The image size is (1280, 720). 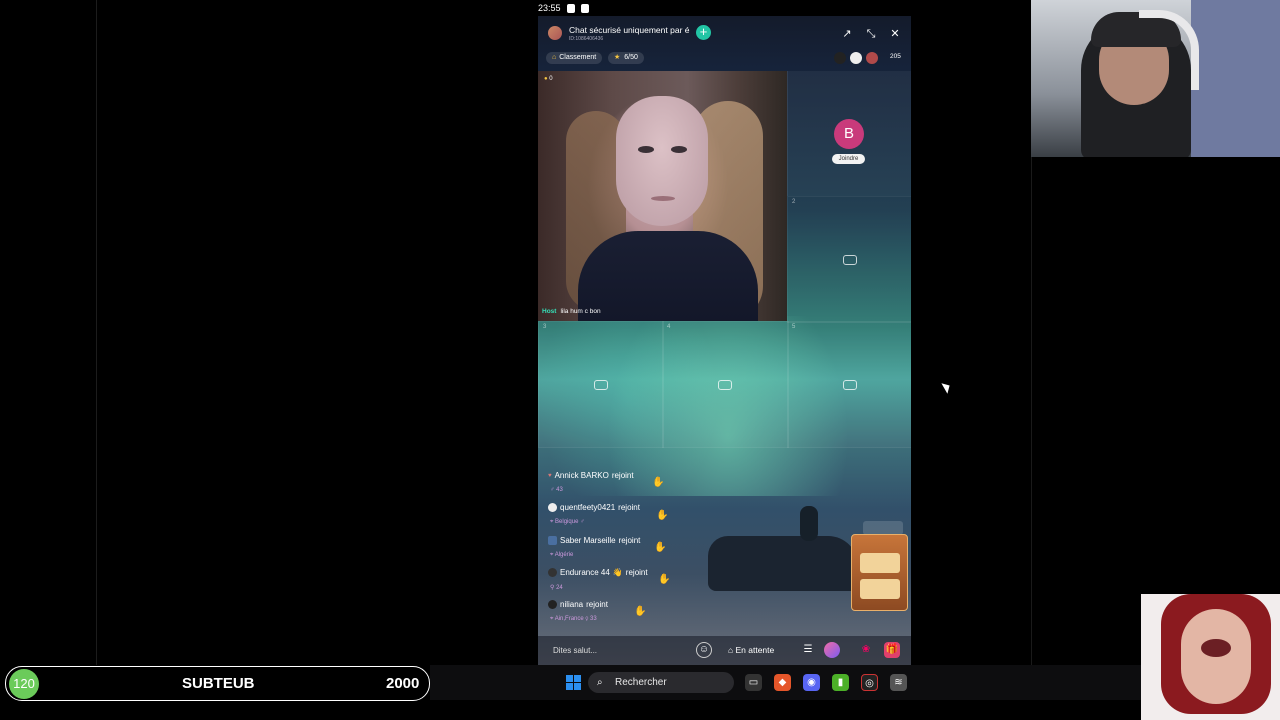 What do you see at coordinates (587, 507) in the screenshot?
I see `chat-user: quentfeety0421` at bounding box center [587, 507].